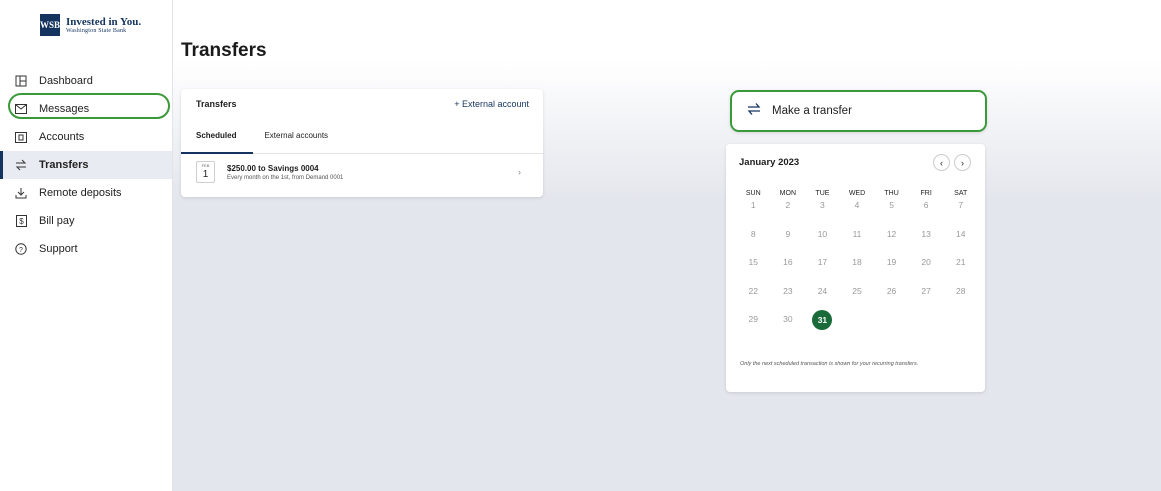 This screenshot has height=491, width=1161. Describe the element at coordinates (891, 290) in the screenshot. I see `calendar-day-number: 26` at that location.